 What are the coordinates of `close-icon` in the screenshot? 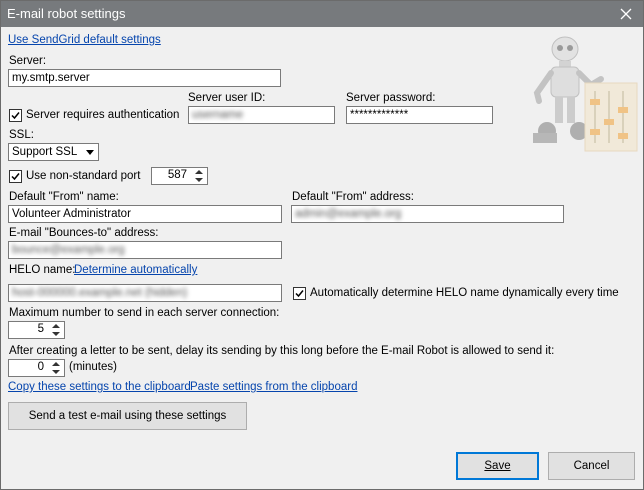 It's located at (626, 14).